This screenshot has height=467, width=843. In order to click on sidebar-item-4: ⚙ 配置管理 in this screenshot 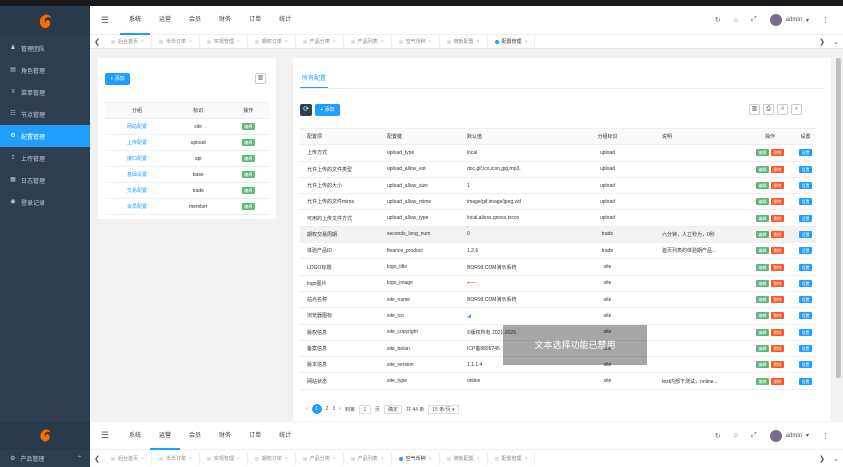, I will do `click(45, 136)`.